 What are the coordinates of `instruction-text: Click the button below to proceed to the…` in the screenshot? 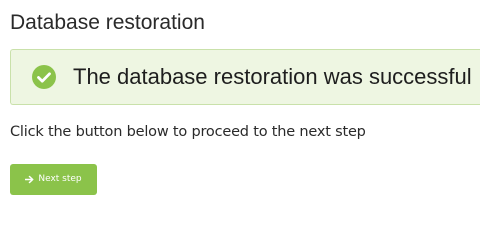 It's located at (188, 132).